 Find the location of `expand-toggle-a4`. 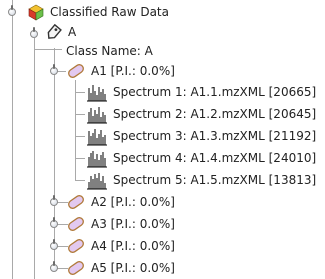

expand-toggle-a4 is located at coordinates (54, 244).